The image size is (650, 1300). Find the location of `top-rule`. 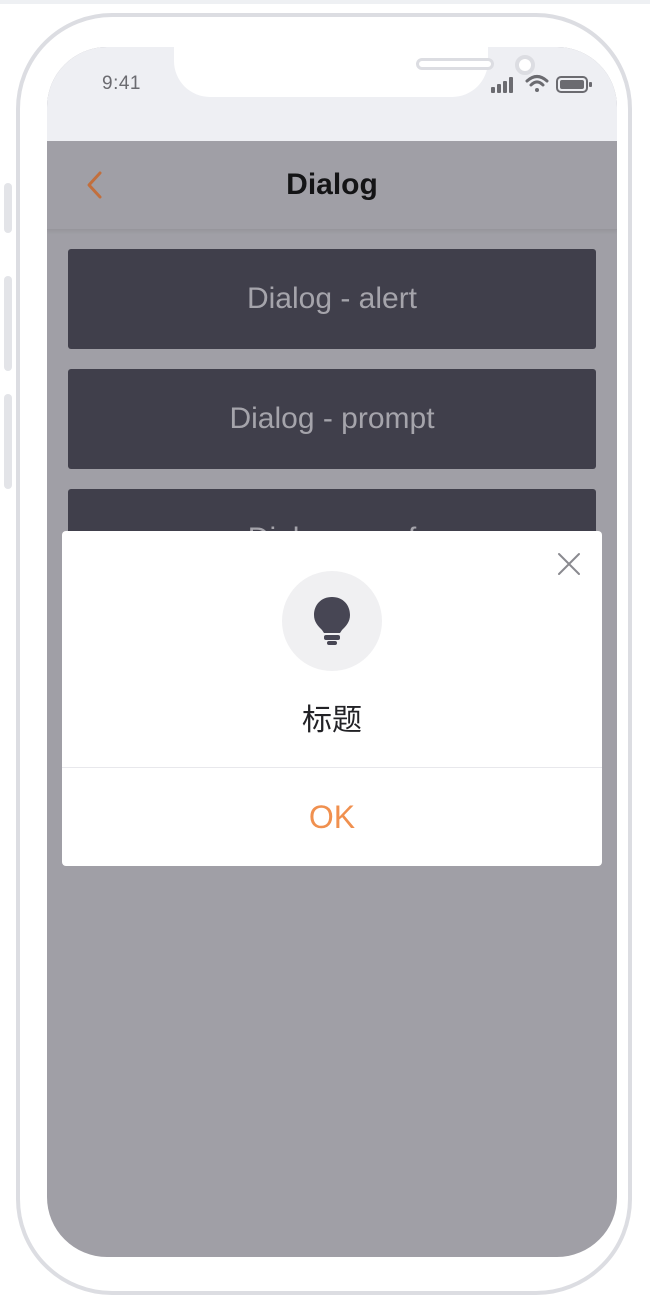

top-rule is located at coordinates (325, 2).